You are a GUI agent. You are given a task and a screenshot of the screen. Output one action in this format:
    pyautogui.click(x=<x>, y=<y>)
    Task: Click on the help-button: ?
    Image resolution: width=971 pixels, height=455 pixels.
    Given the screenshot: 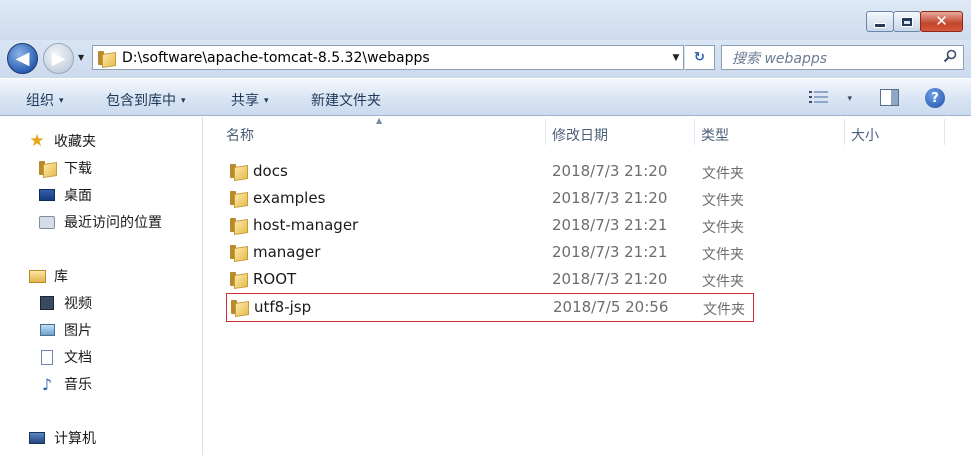 What is the action you would take?
    pyautogui.click(x=935, y=98)
    